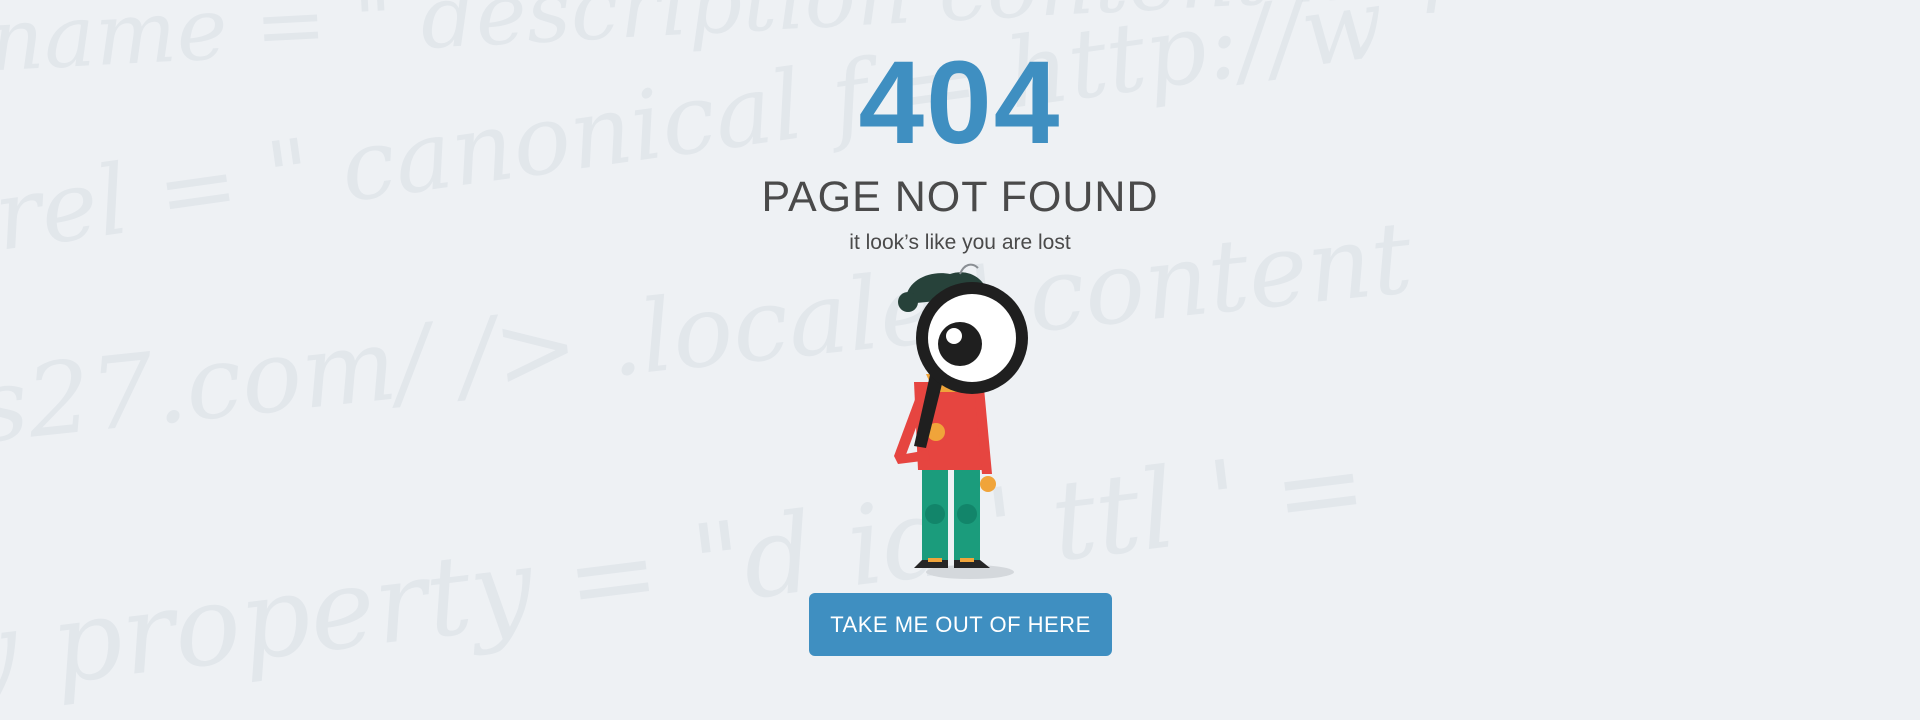 The image size is (1920, 720). I want to click on take-me-out-button: TAKE ME OUT OF HERE, so click(960, 624).